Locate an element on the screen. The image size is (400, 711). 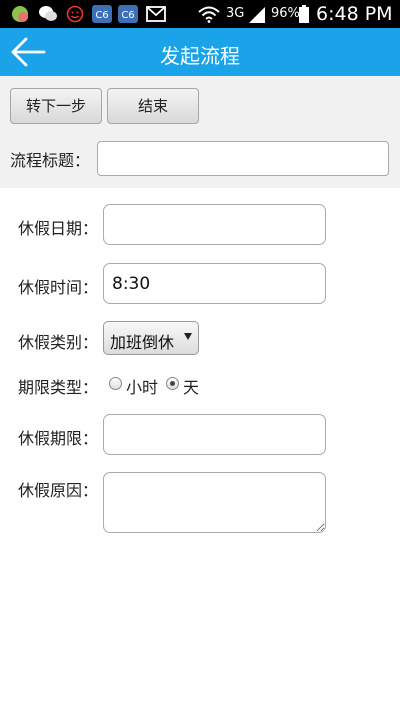
app-bar: 发起流程 is located at coordinates (200, 52).